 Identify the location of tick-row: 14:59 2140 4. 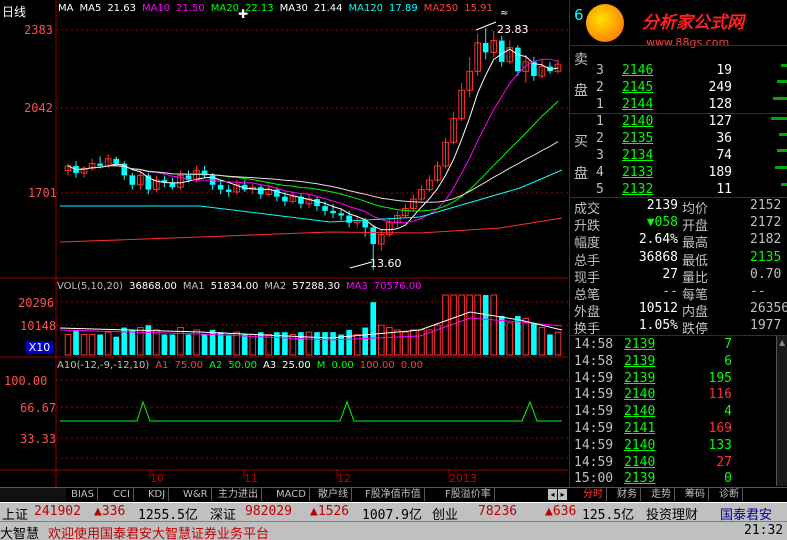
(678, 412).